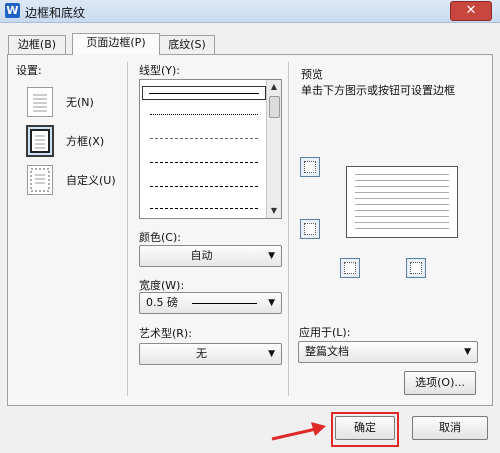 This screenshot has height=453, width=500. I want to click on setting-none-icon, so click(40, 102).